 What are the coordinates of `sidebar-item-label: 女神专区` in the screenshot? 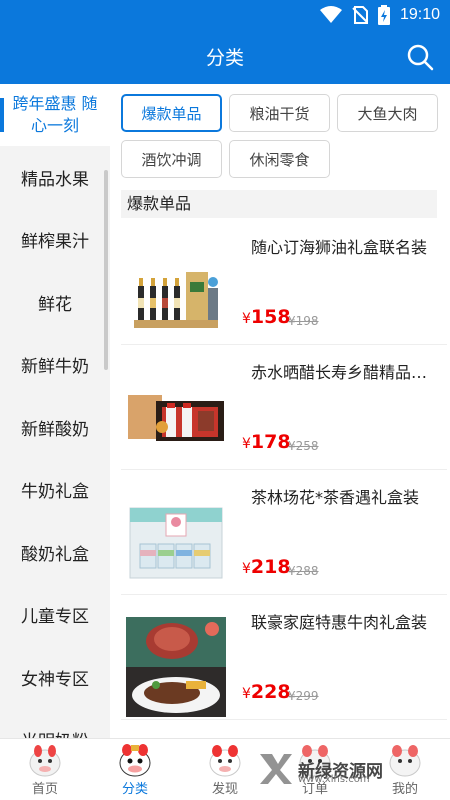 It's located at (55, 679).